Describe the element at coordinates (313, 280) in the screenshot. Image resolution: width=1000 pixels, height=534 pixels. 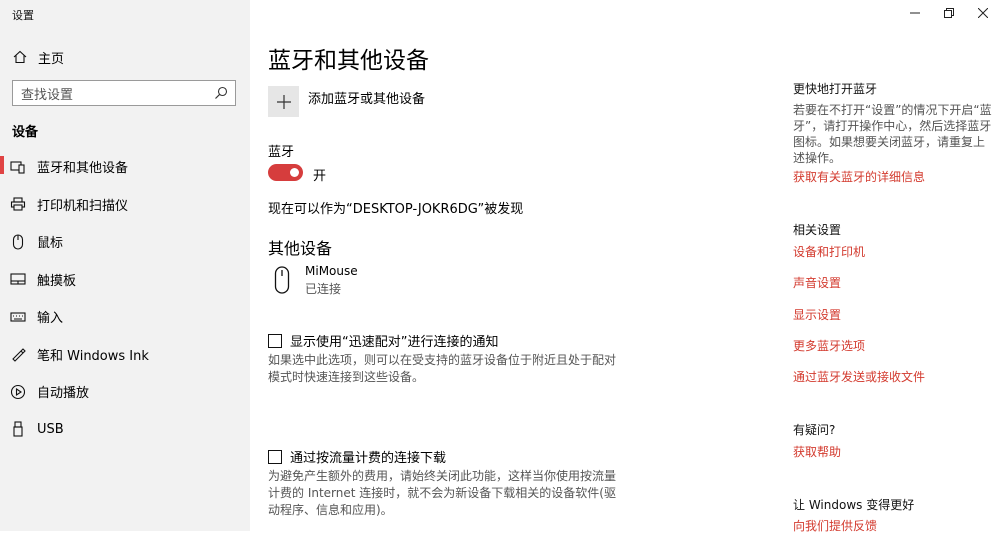
I see `device-item: MiMouse 已连接` at that location.